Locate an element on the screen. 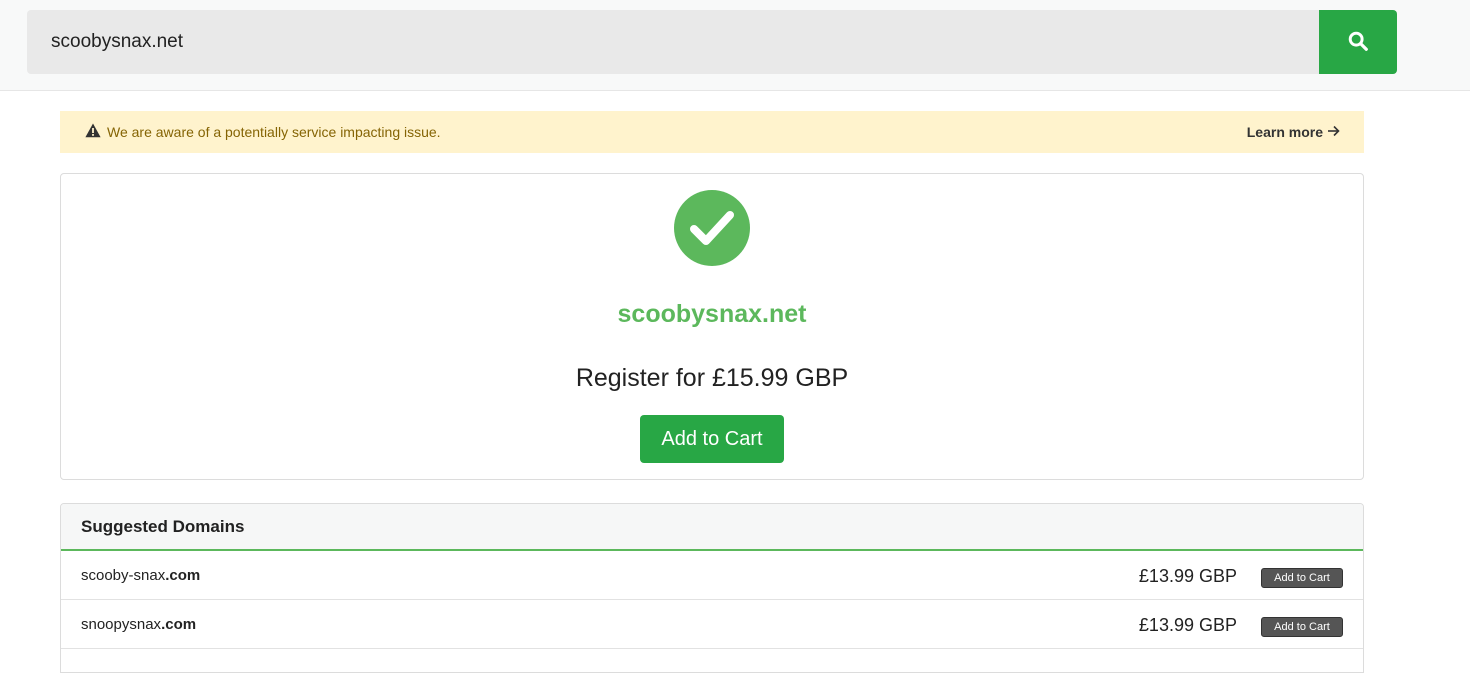 The image size is (1470, 673). arrow-right-icon is located at coordinates (1333, 132).